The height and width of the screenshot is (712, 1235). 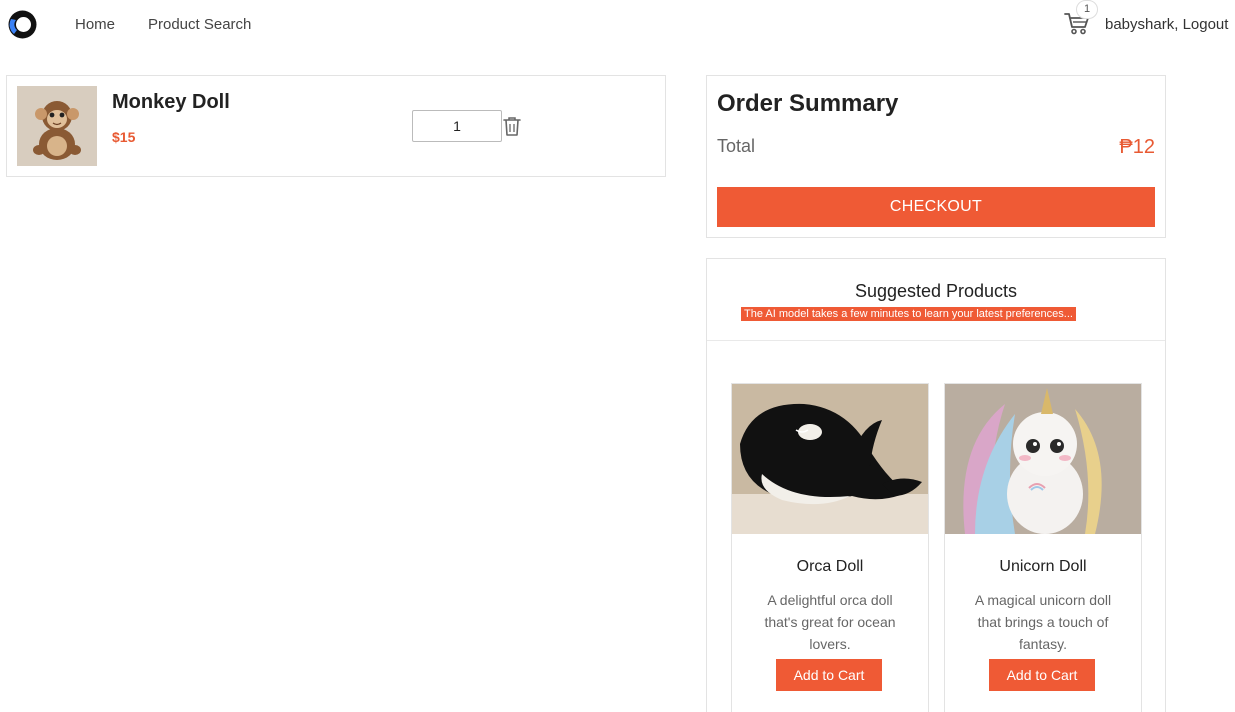 I want to click on trash-icon, so click(x=512, y=126).